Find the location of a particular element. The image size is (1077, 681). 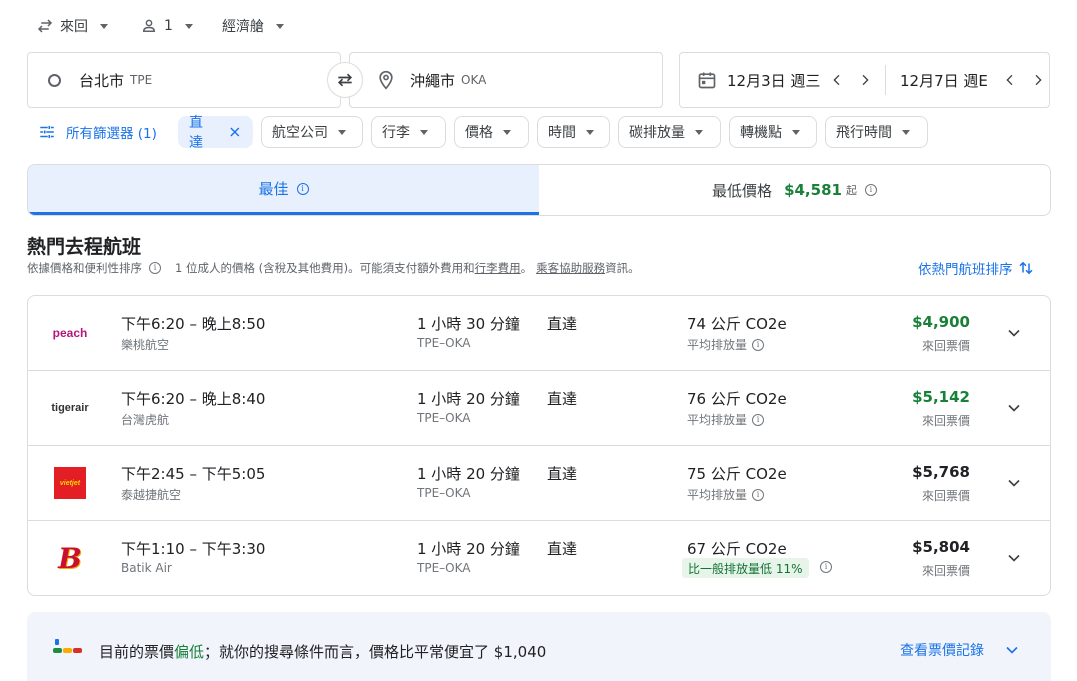

location-pin-icon is located at coordinates (386, 80).